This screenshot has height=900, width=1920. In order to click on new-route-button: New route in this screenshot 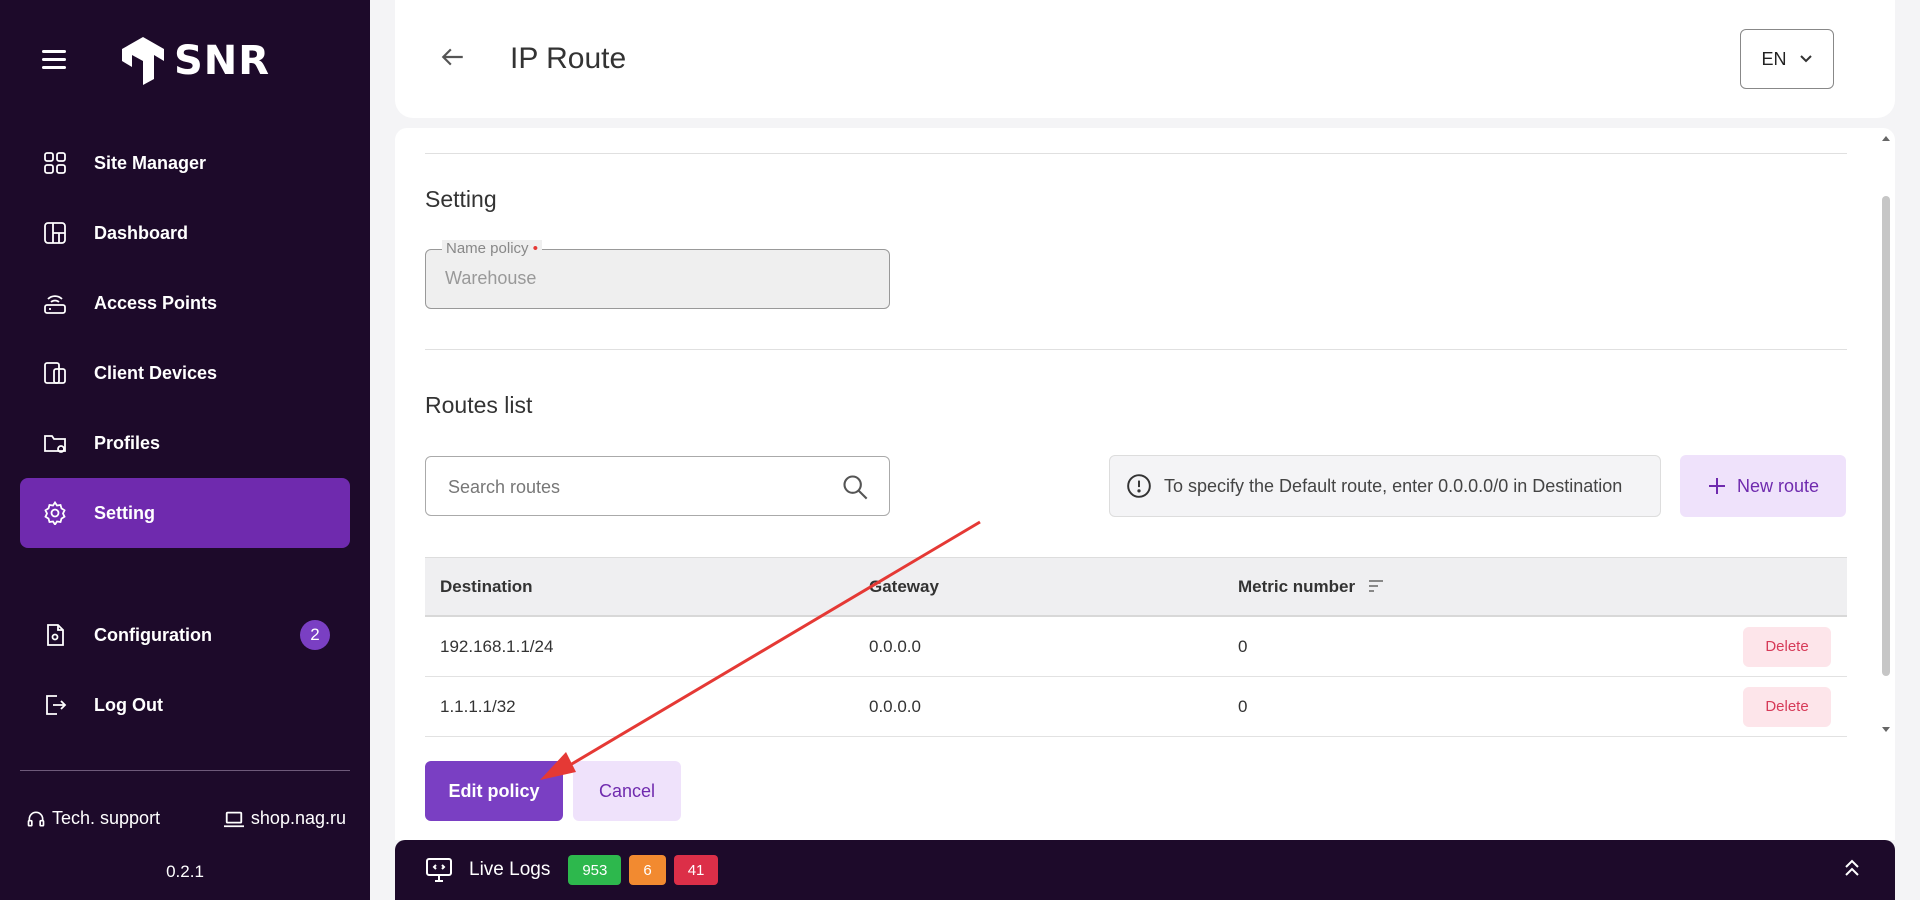, I will do `click(1763, 486)`.